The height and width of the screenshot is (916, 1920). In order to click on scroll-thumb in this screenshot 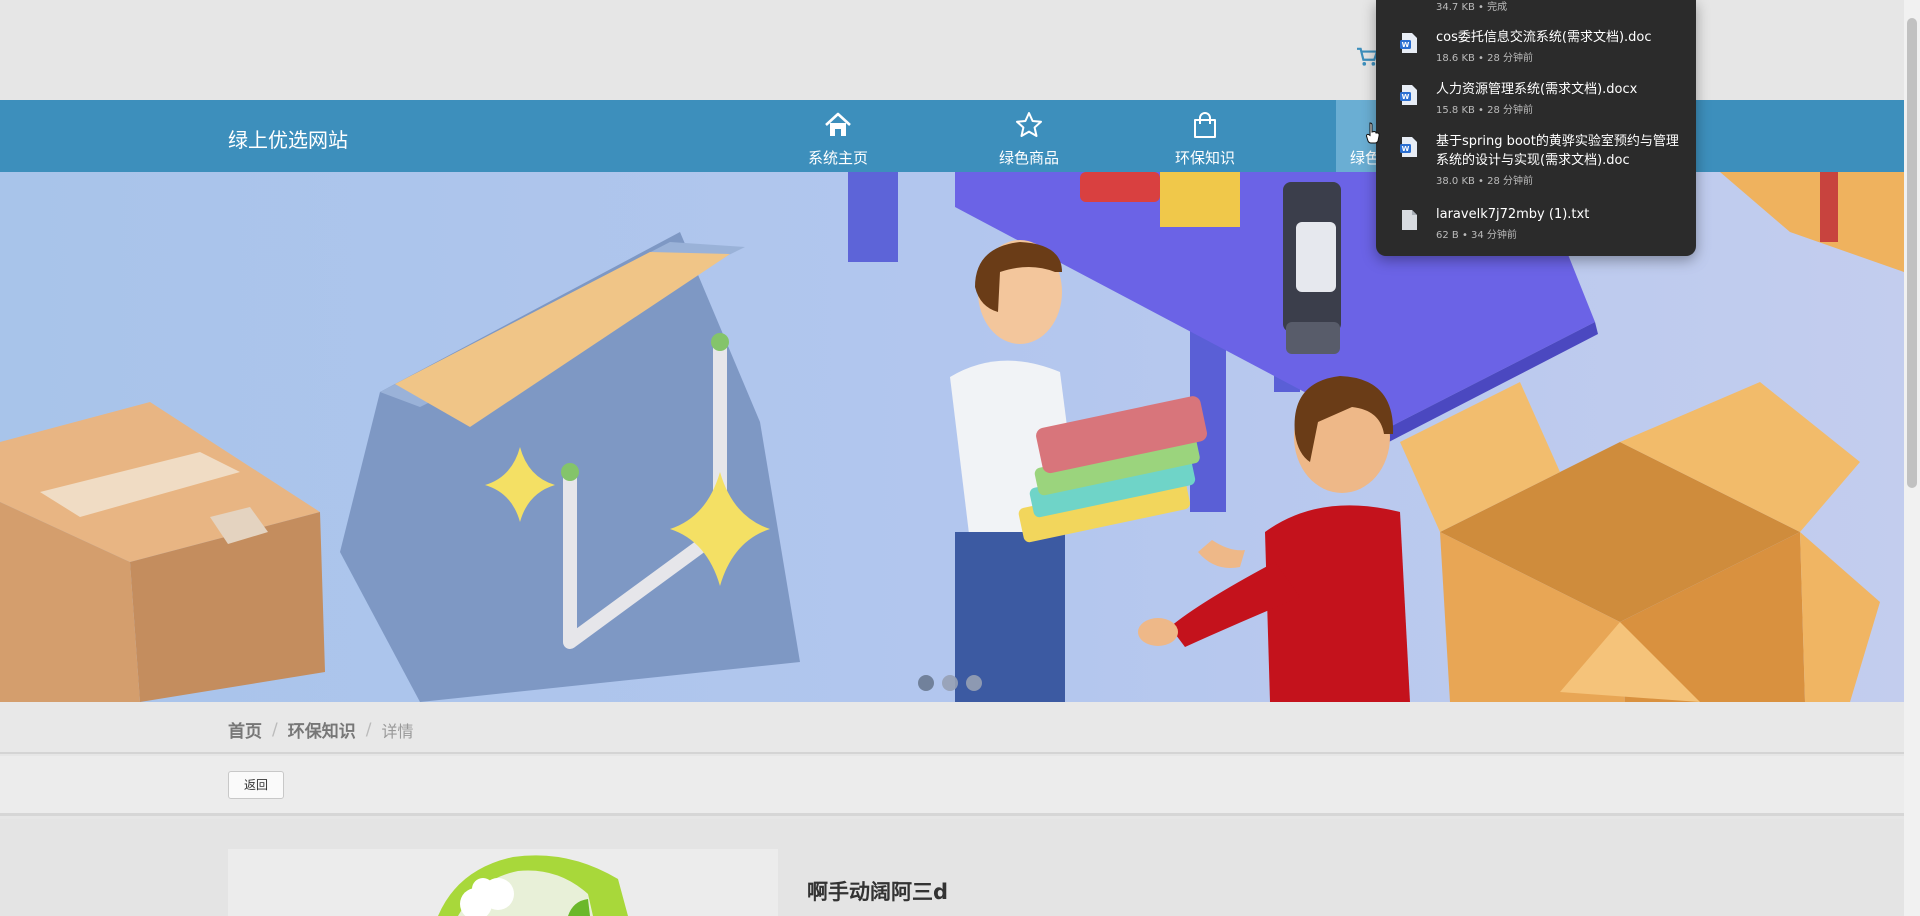, I will do `click(1912, 253)`.